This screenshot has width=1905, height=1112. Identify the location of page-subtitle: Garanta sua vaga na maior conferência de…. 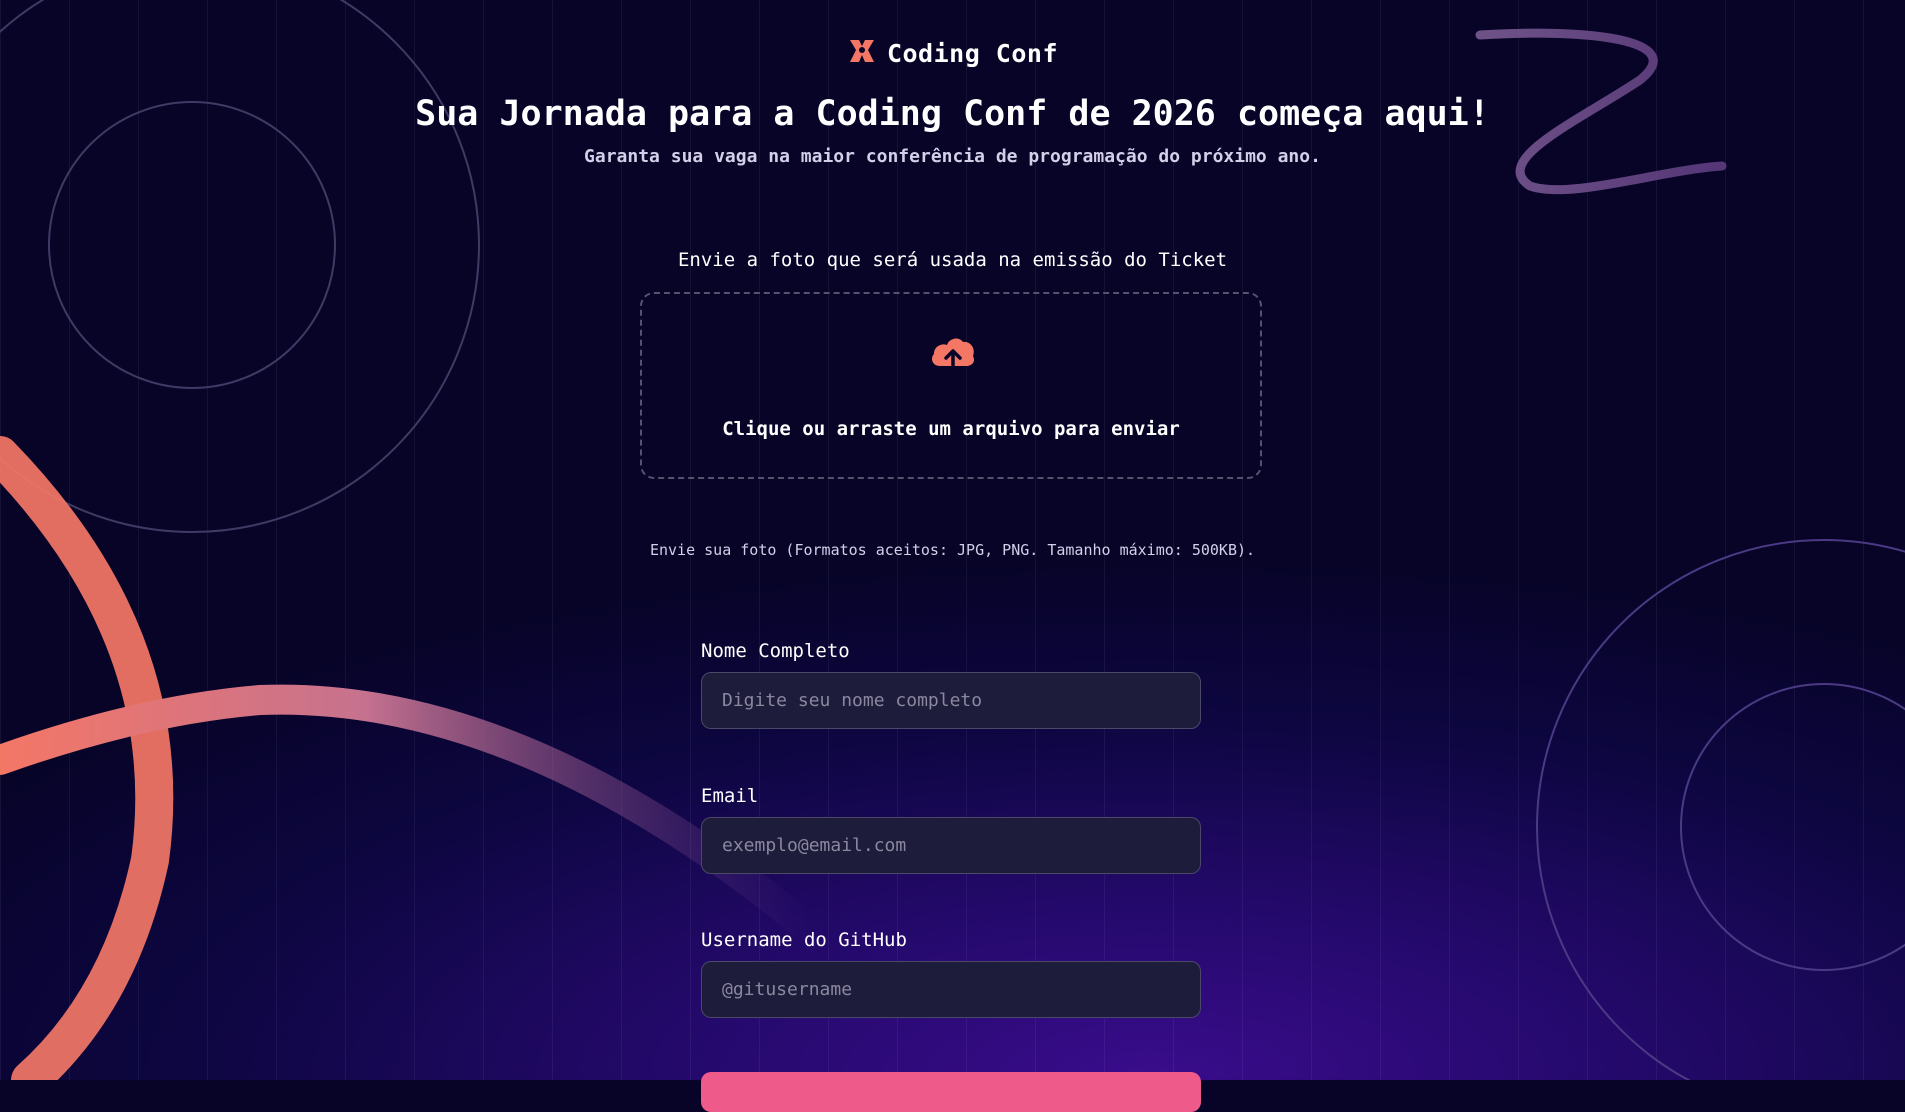
(952, 156).